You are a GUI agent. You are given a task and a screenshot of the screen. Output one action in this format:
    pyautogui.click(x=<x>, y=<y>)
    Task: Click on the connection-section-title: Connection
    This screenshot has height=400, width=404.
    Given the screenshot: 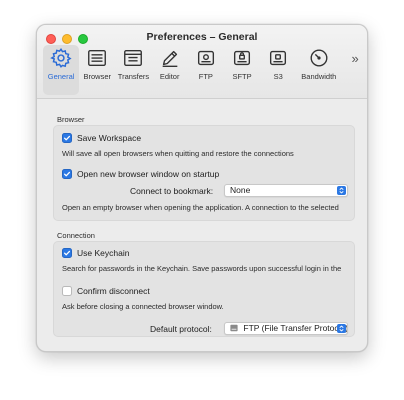 What is the action you would take?
    pyautogui.click(x=76, y=235)
    